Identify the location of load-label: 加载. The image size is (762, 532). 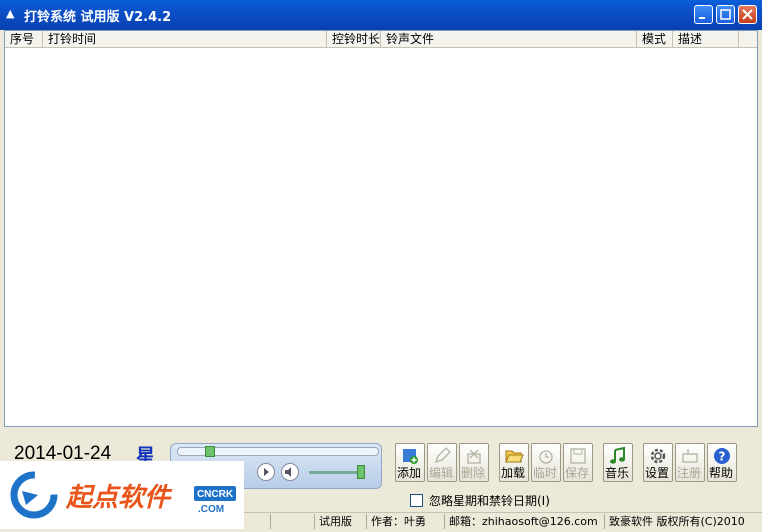
(512, 473).